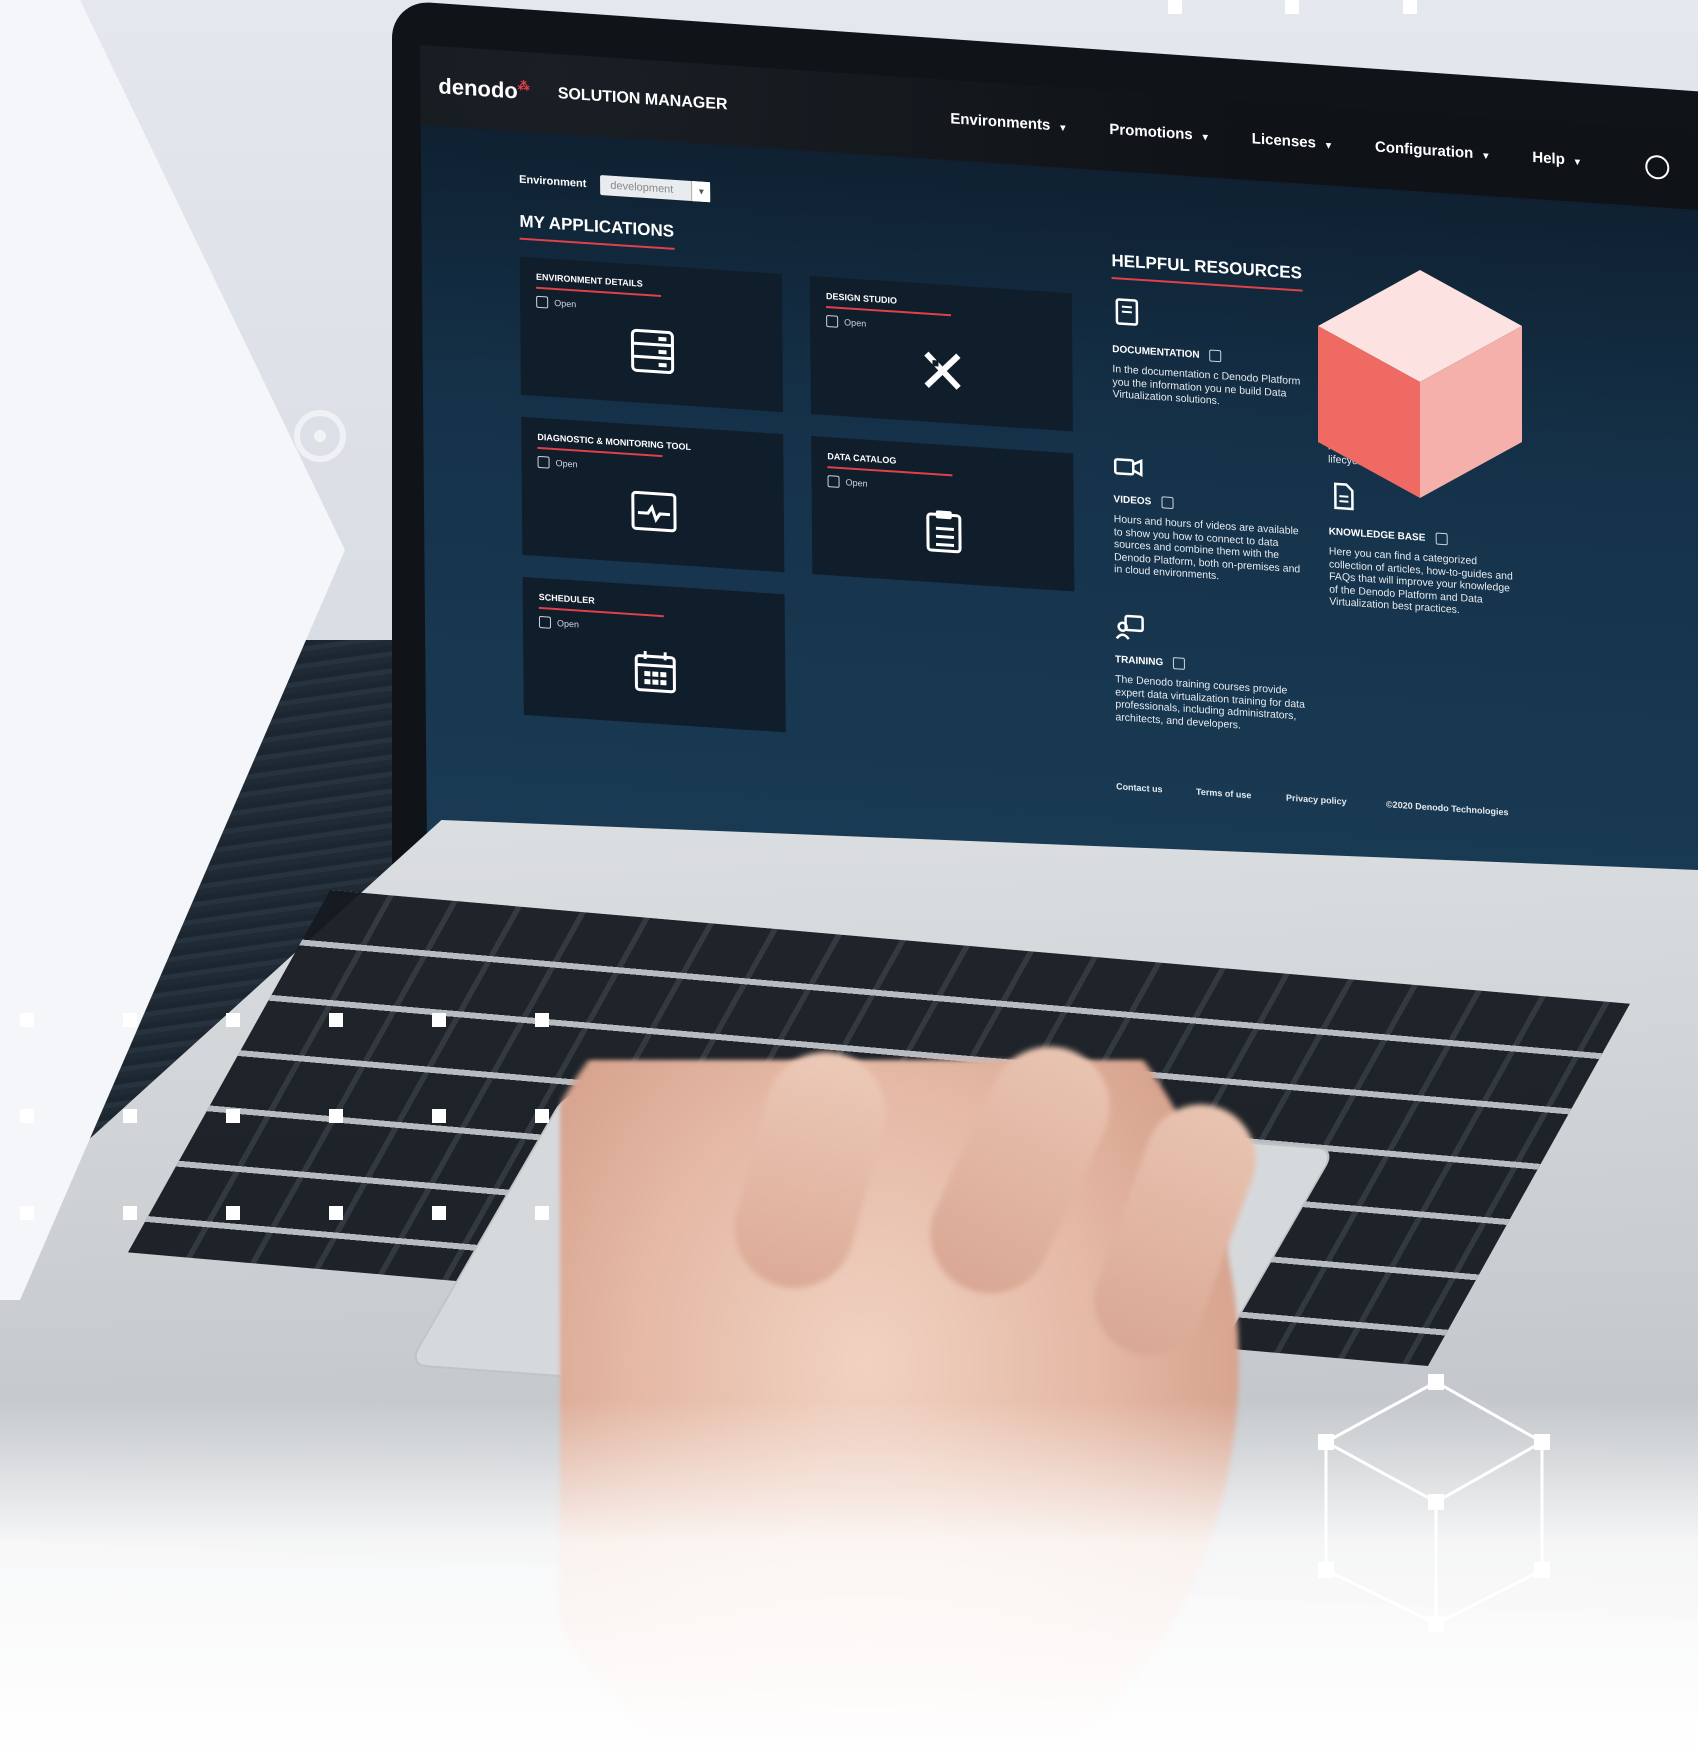 This screenshot has width=1698, height=1756. Describe the element at coordinates (320, 436) in the screenshot. I see `ring-decoration-icon` at that location.